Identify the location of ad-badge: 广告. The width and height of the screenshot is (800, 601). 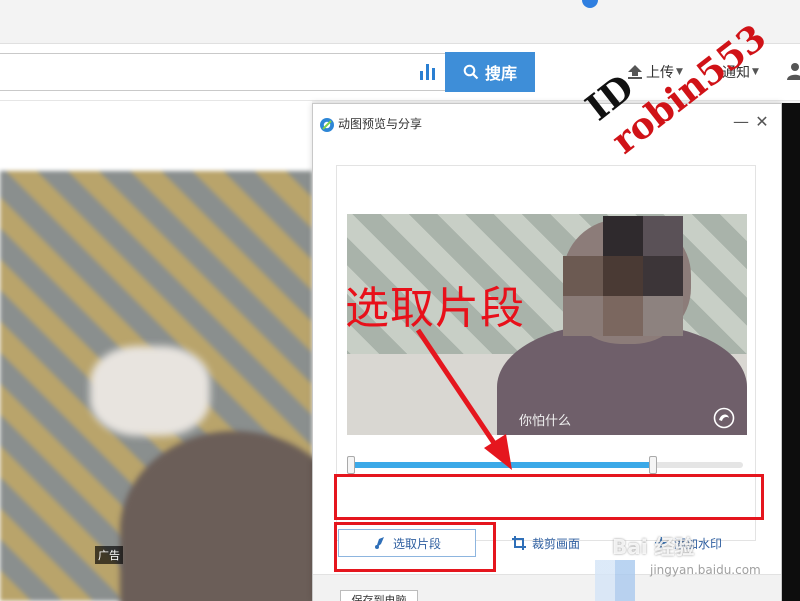
(109, 555).